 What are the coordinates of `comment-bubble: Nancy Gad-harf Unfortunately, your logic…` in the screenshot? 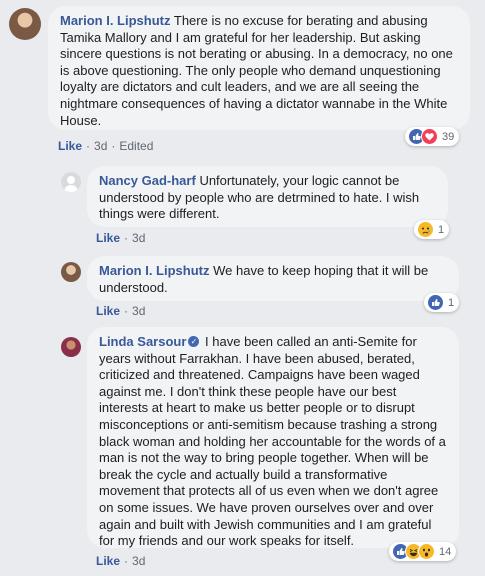 It's located at (267, 196).